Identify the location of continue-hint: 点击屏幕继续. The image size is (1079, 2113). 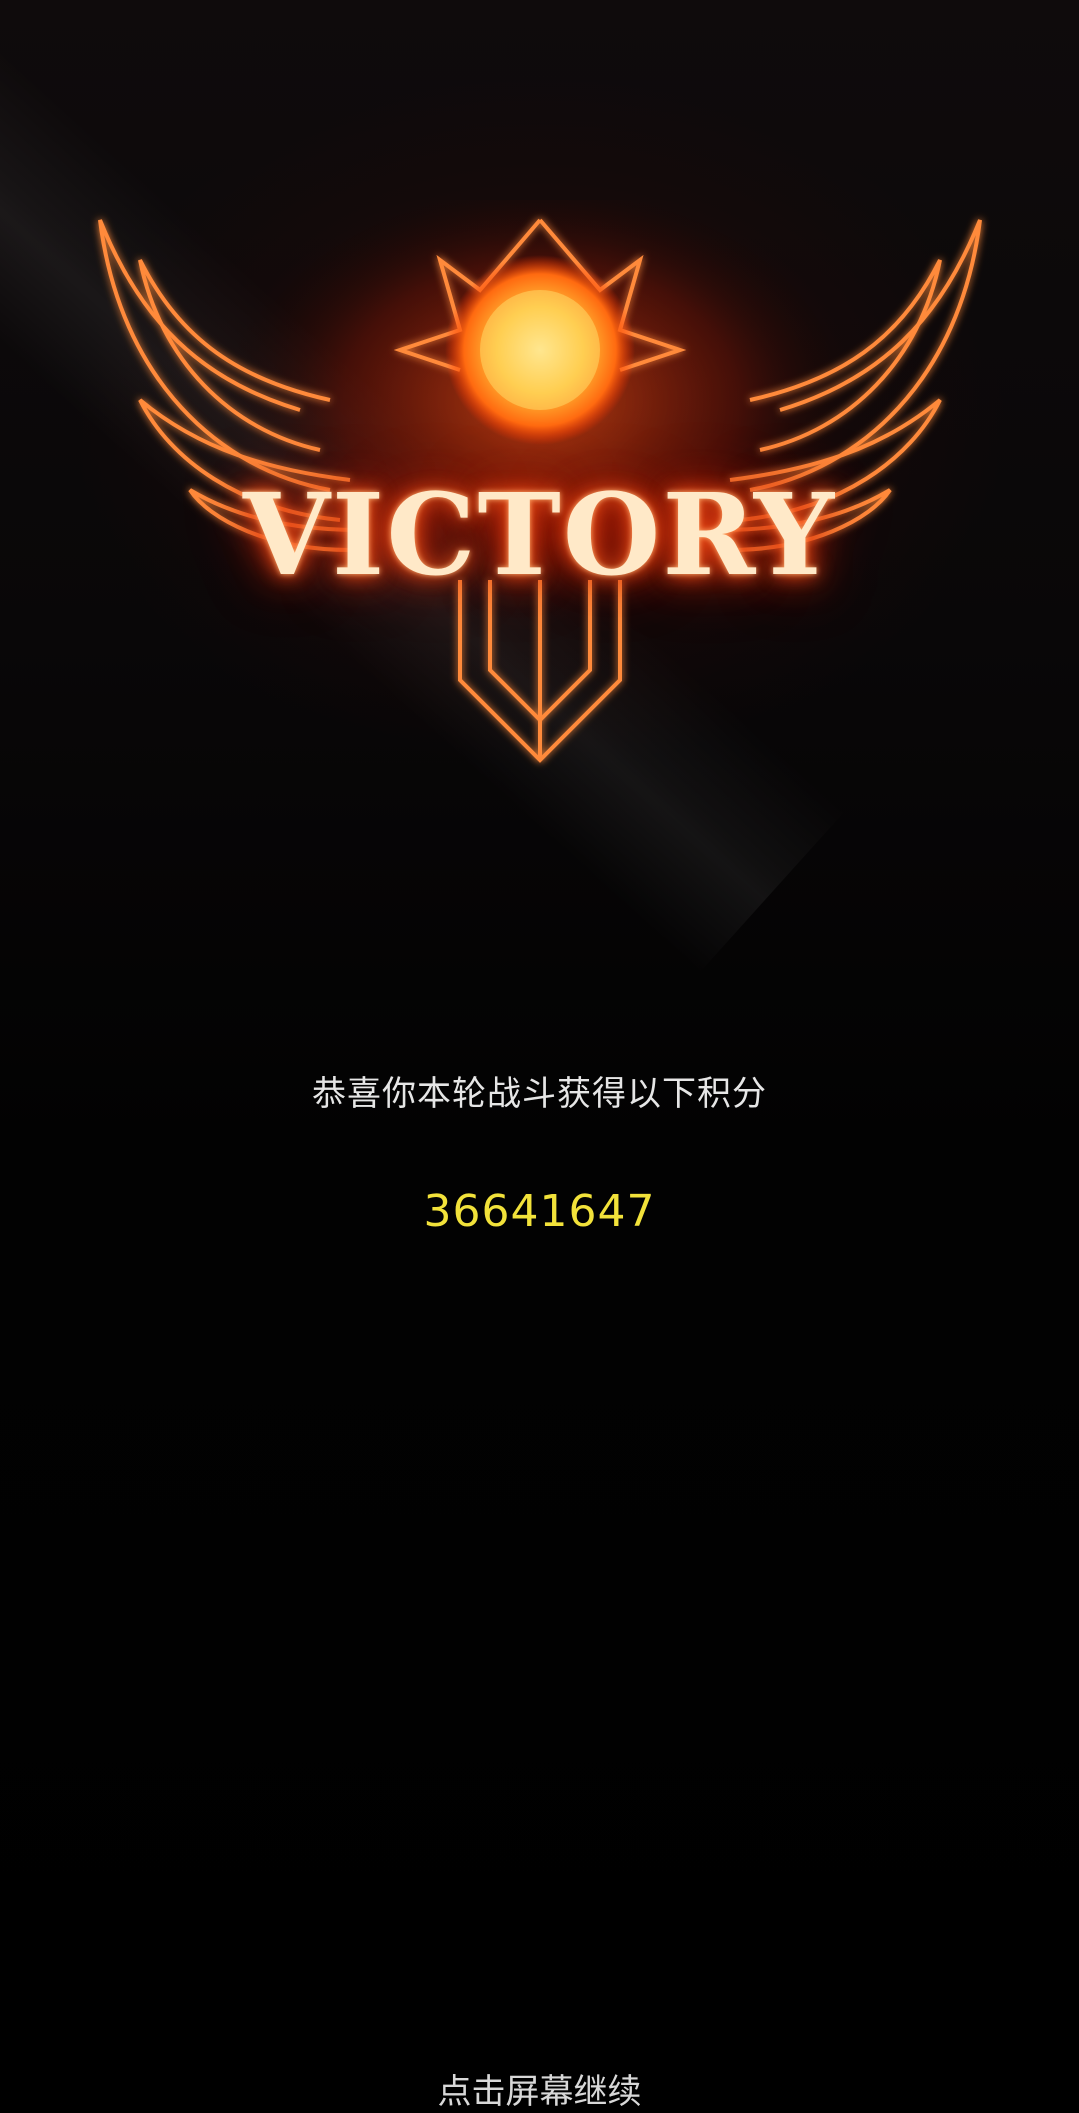
(539, 2088).